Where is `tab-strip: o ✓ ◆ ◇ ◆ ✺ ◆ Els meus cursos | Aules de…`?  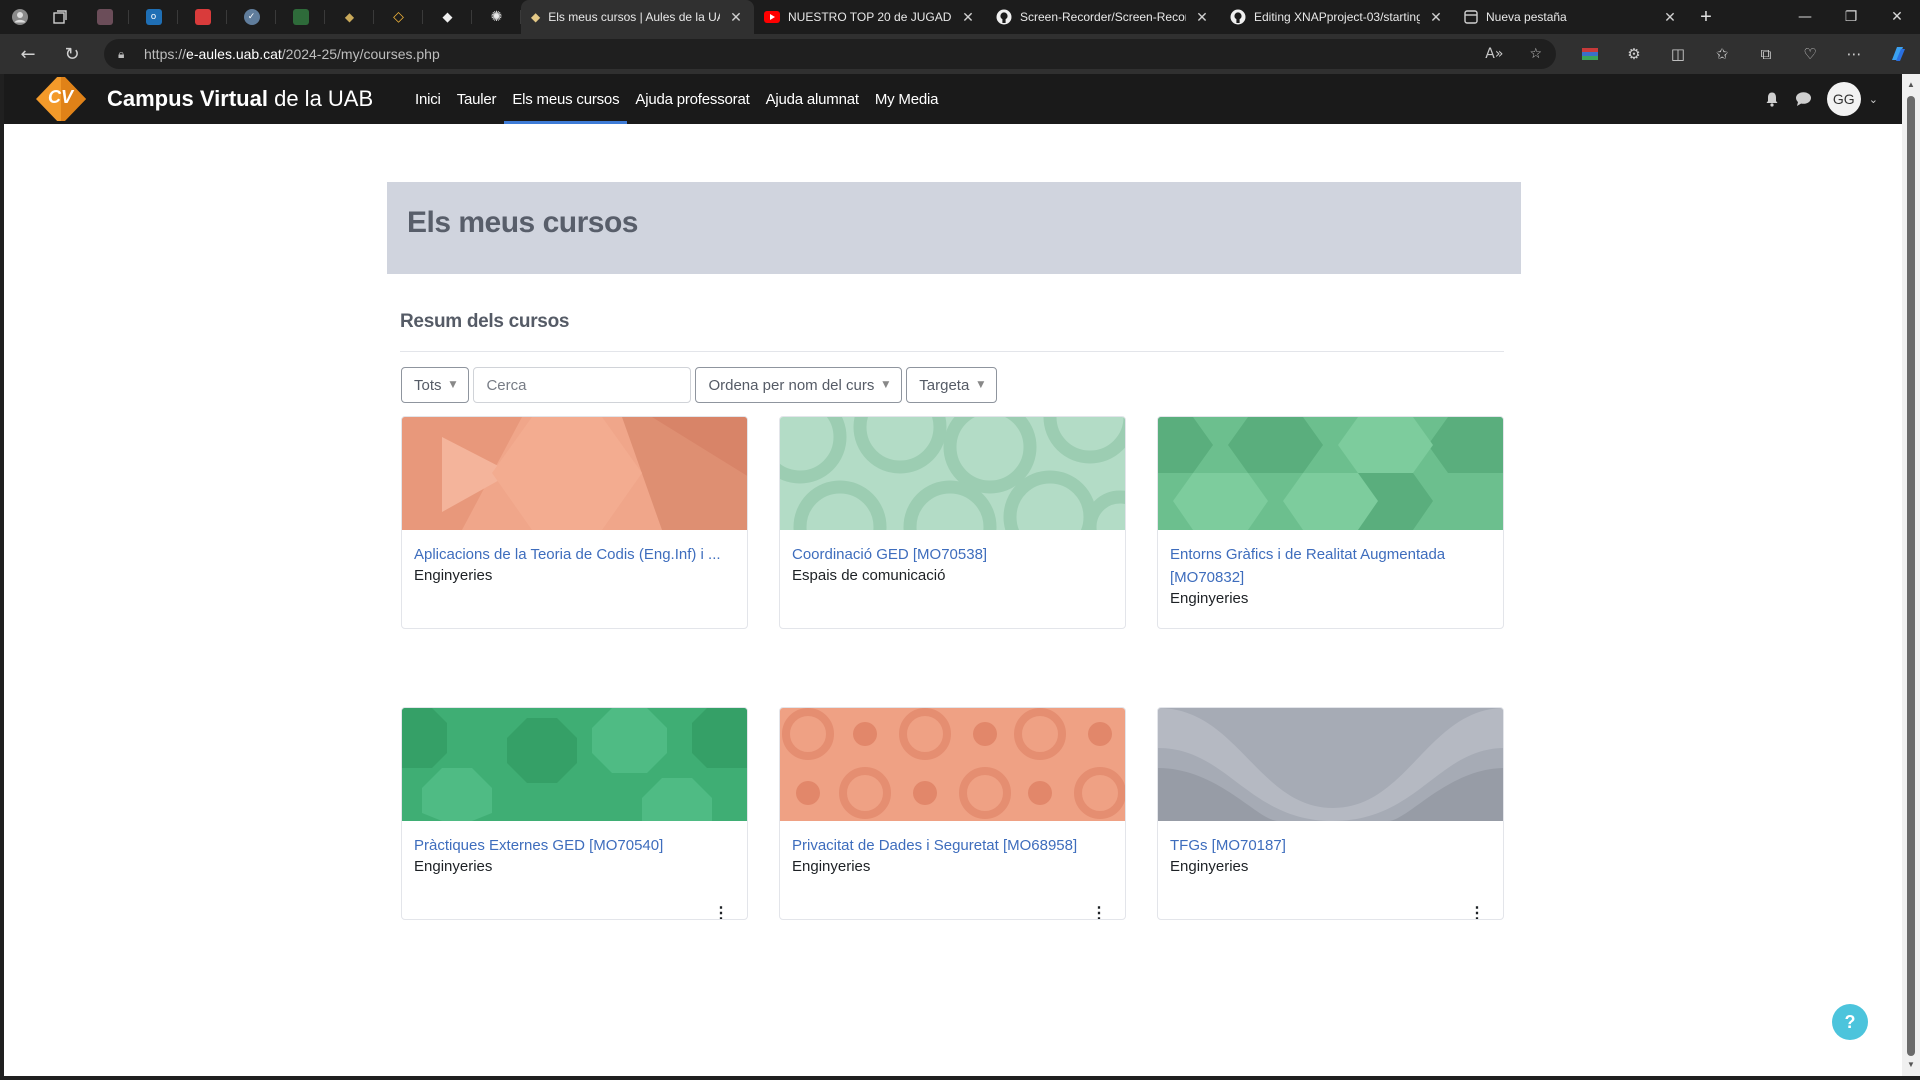 tab-strip: o ✓ ◆ ◇ ◆ ✺ ◆ Els meus cursos | Aules de… is located at coordinates (960, 17).